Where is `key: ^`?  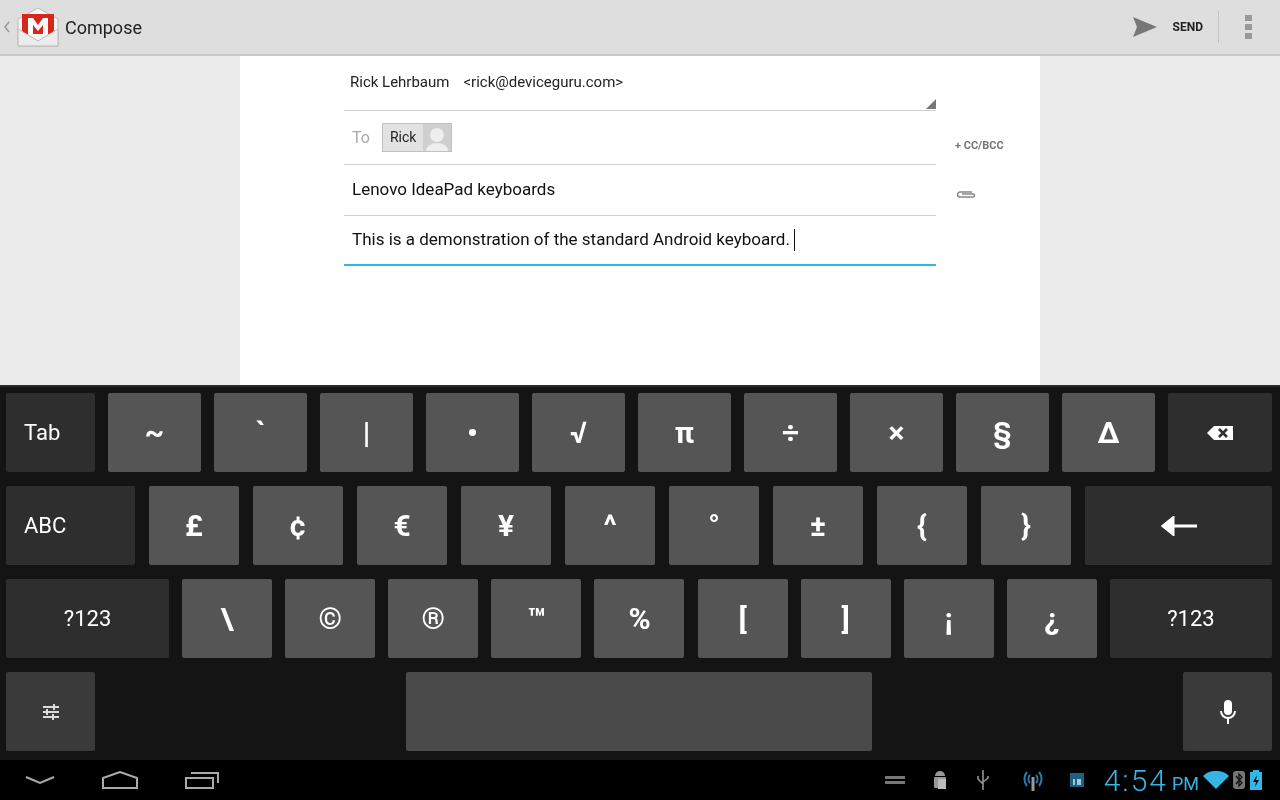
key: ^ is located at coordinates (610, 525).